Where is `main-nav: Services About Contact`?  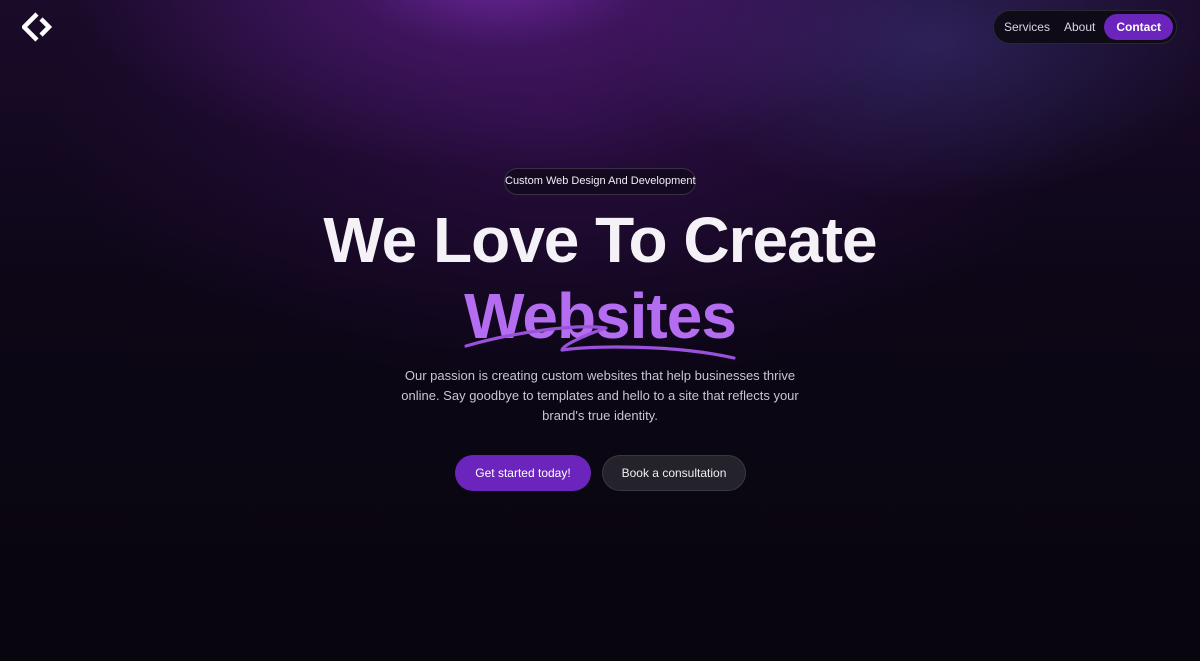 main-nav: Services About Contact is located at coordinates (1085, 27).